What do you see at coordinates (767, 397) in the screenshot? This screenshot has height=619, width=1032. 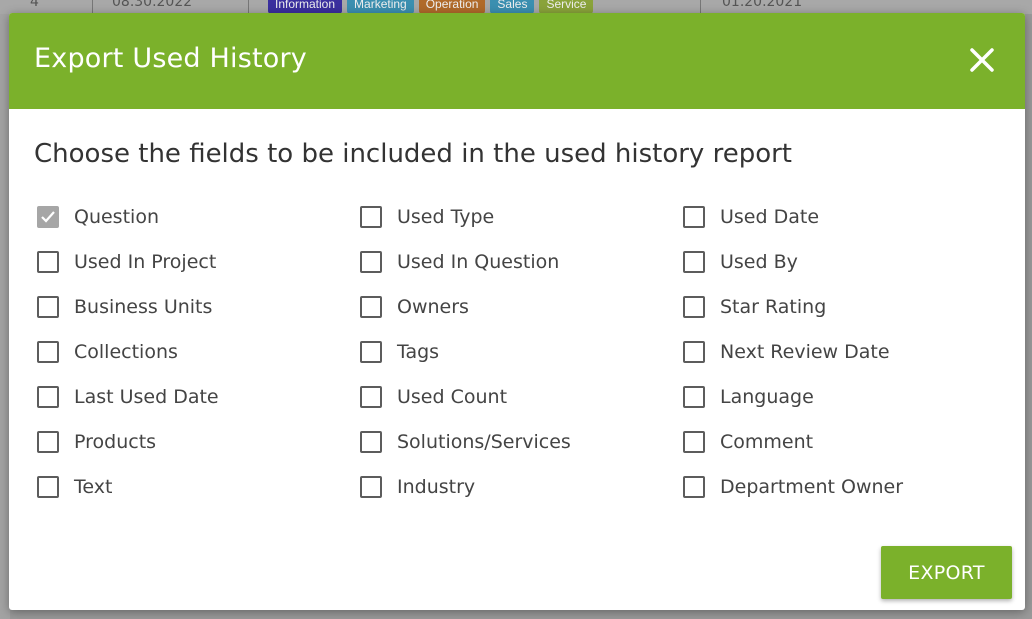 I see `language-label: Language` at bounding box center [767, 397].